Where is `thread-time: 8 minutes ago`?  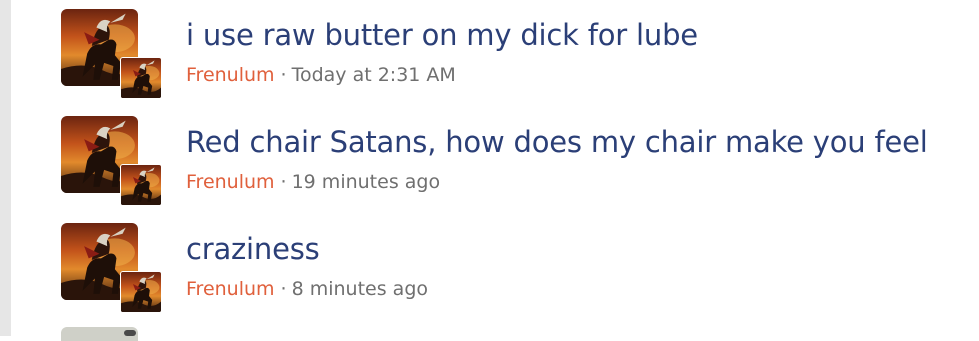 thread-time: 8 minutes ago is located at coordinates (360, 289).